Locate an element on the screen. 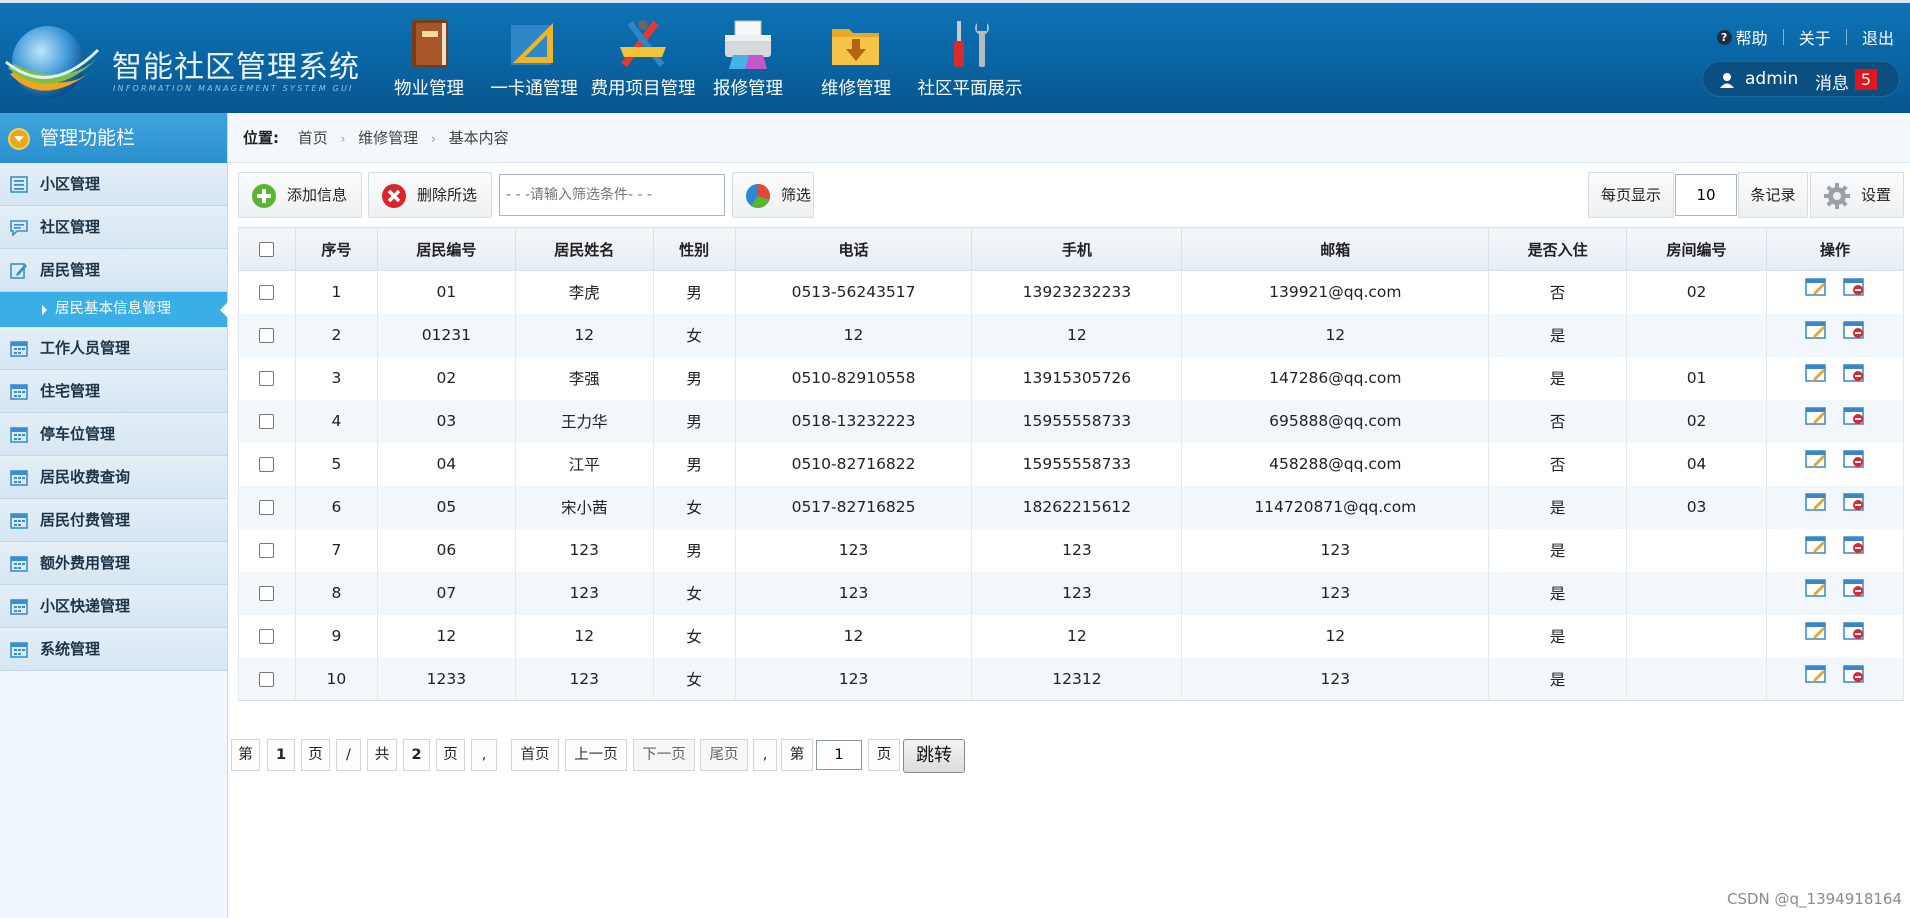 Image resolution: width=1910 pixels, height=918 pixels. sidebar-item: 住宅管理 is located at coordinates (113, 391).